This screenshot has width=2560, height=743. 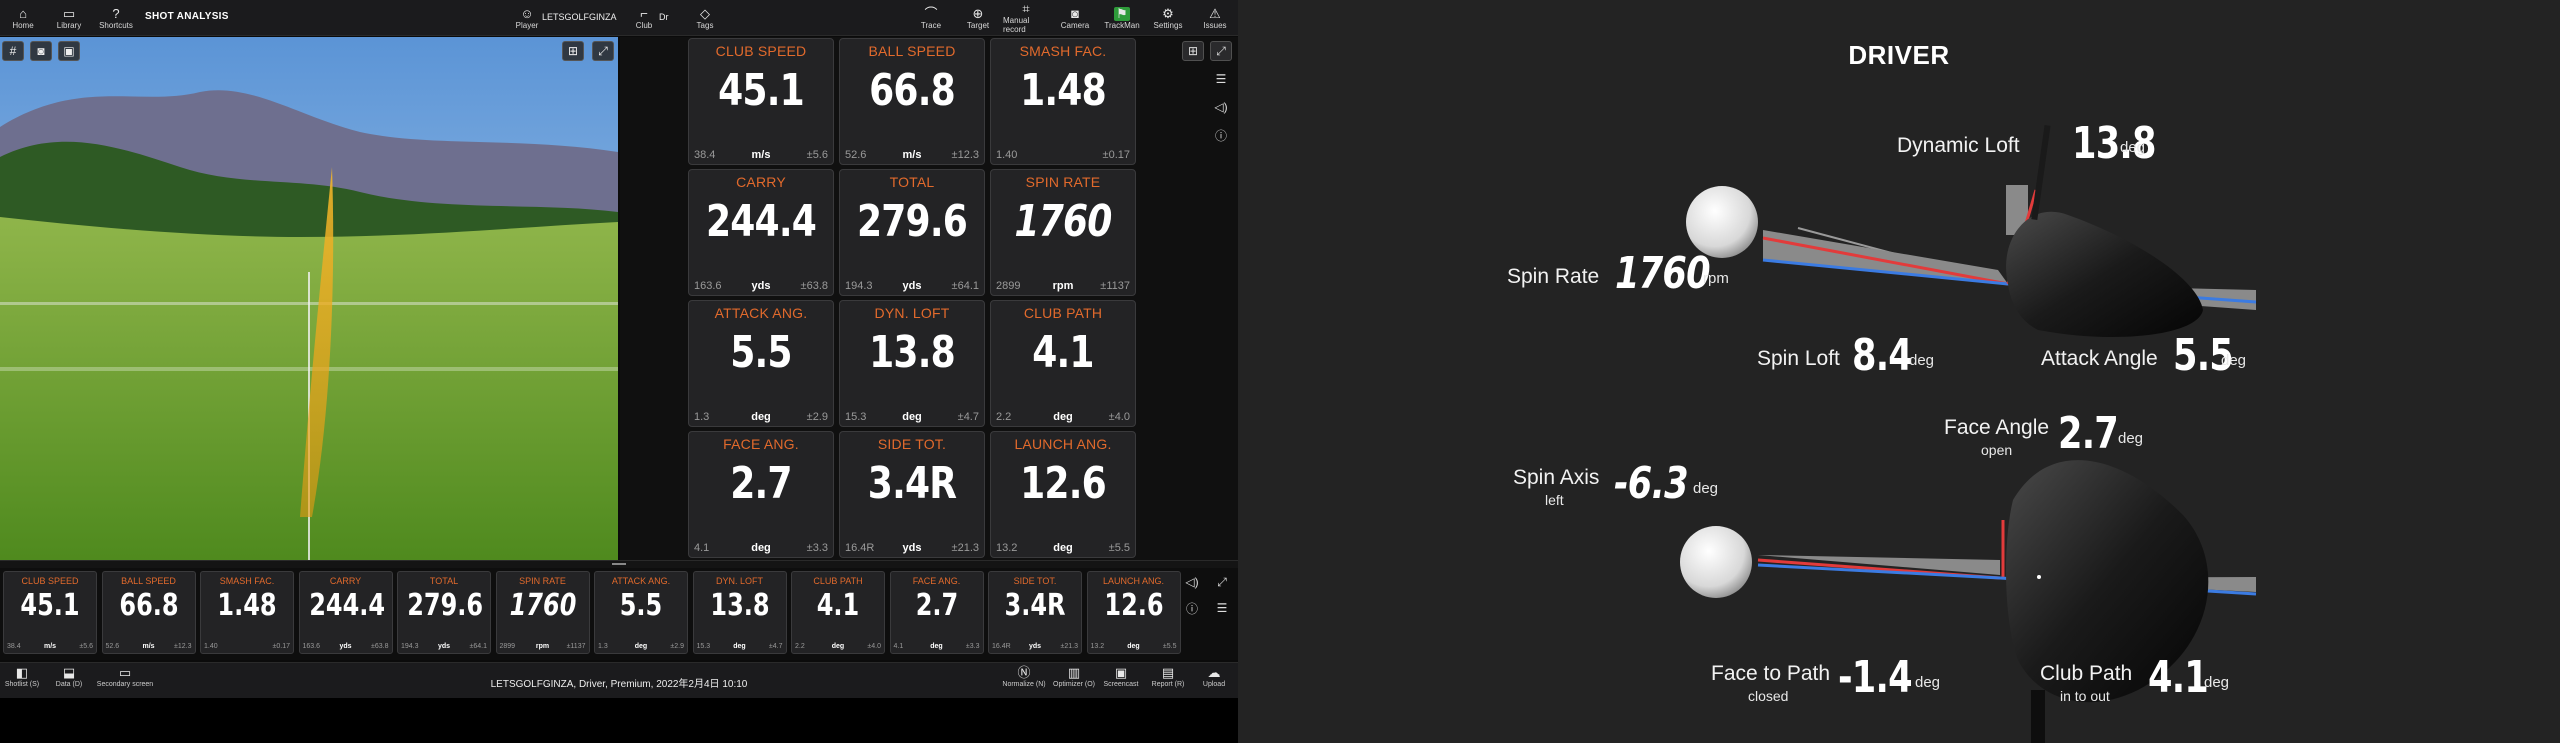 What do you see at coordinates (912, 363) in the screenshot?
I see `metric-tile: DYN. LOFT 13.8 15.3 deg ±4.7` at bounding box center [912, 363].